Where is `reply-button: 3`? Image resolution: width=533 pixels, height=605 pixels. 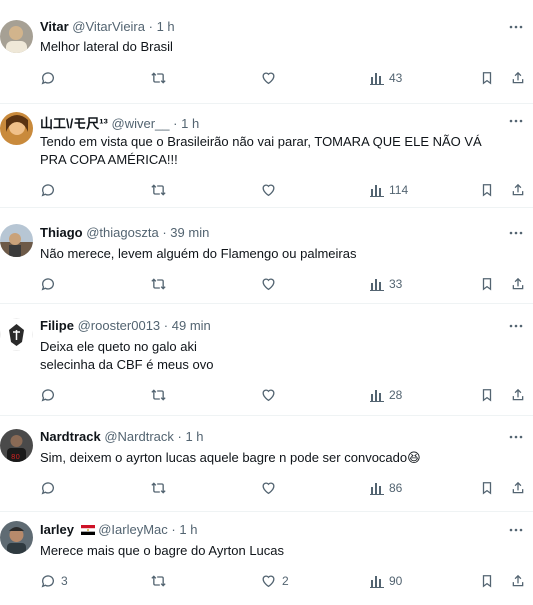 reply-button: 3 is located at coordinates (54, 581).